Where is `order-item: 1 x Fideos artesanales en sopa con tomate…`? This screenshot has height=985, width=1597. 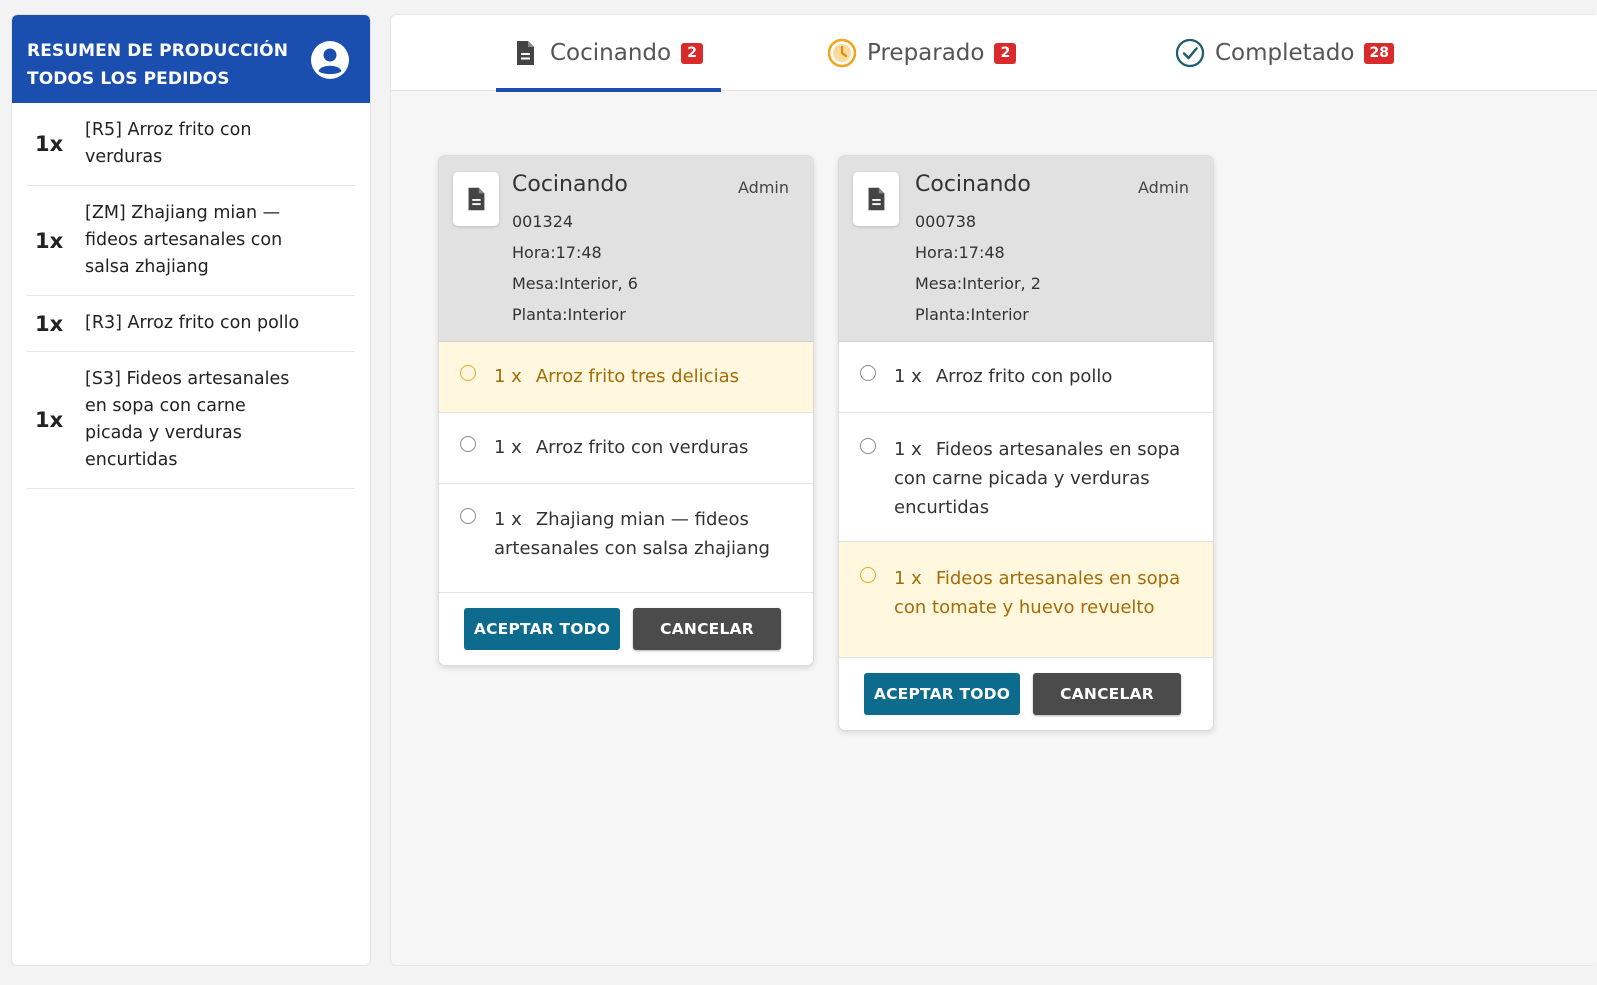 order-item: 1 x Fideos artesanales en sopa con tomate… is located at coordinates (1026, 600).